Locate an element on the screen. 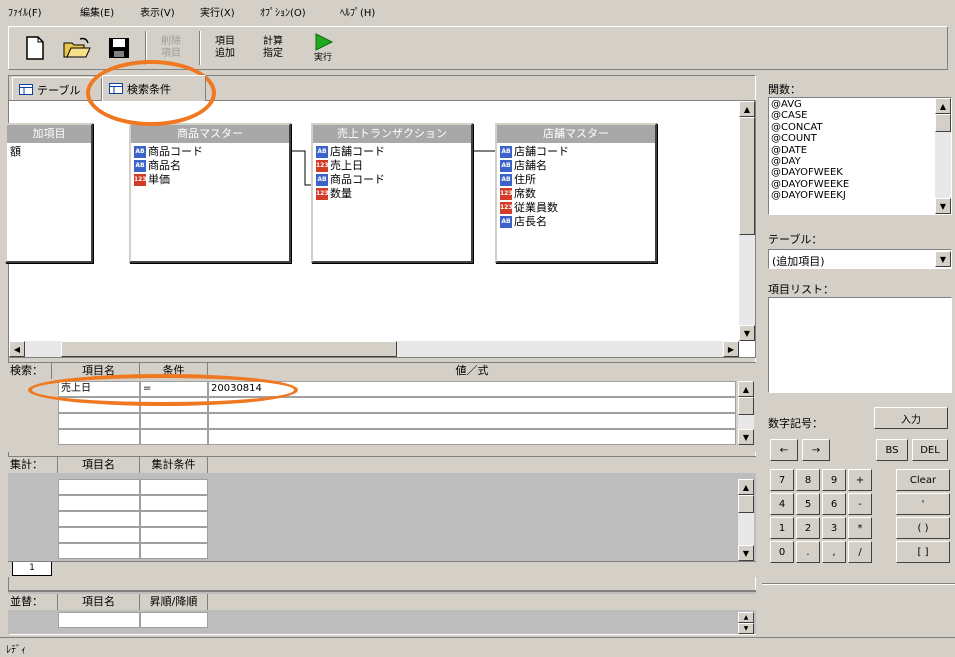 This screenshot has width=955, height=657. table-box-sales-transaction: 売上トランザクション AB 店舗コード 123 売上日 AB 商品コード 123 数量 is located at coordinates (392, 193).